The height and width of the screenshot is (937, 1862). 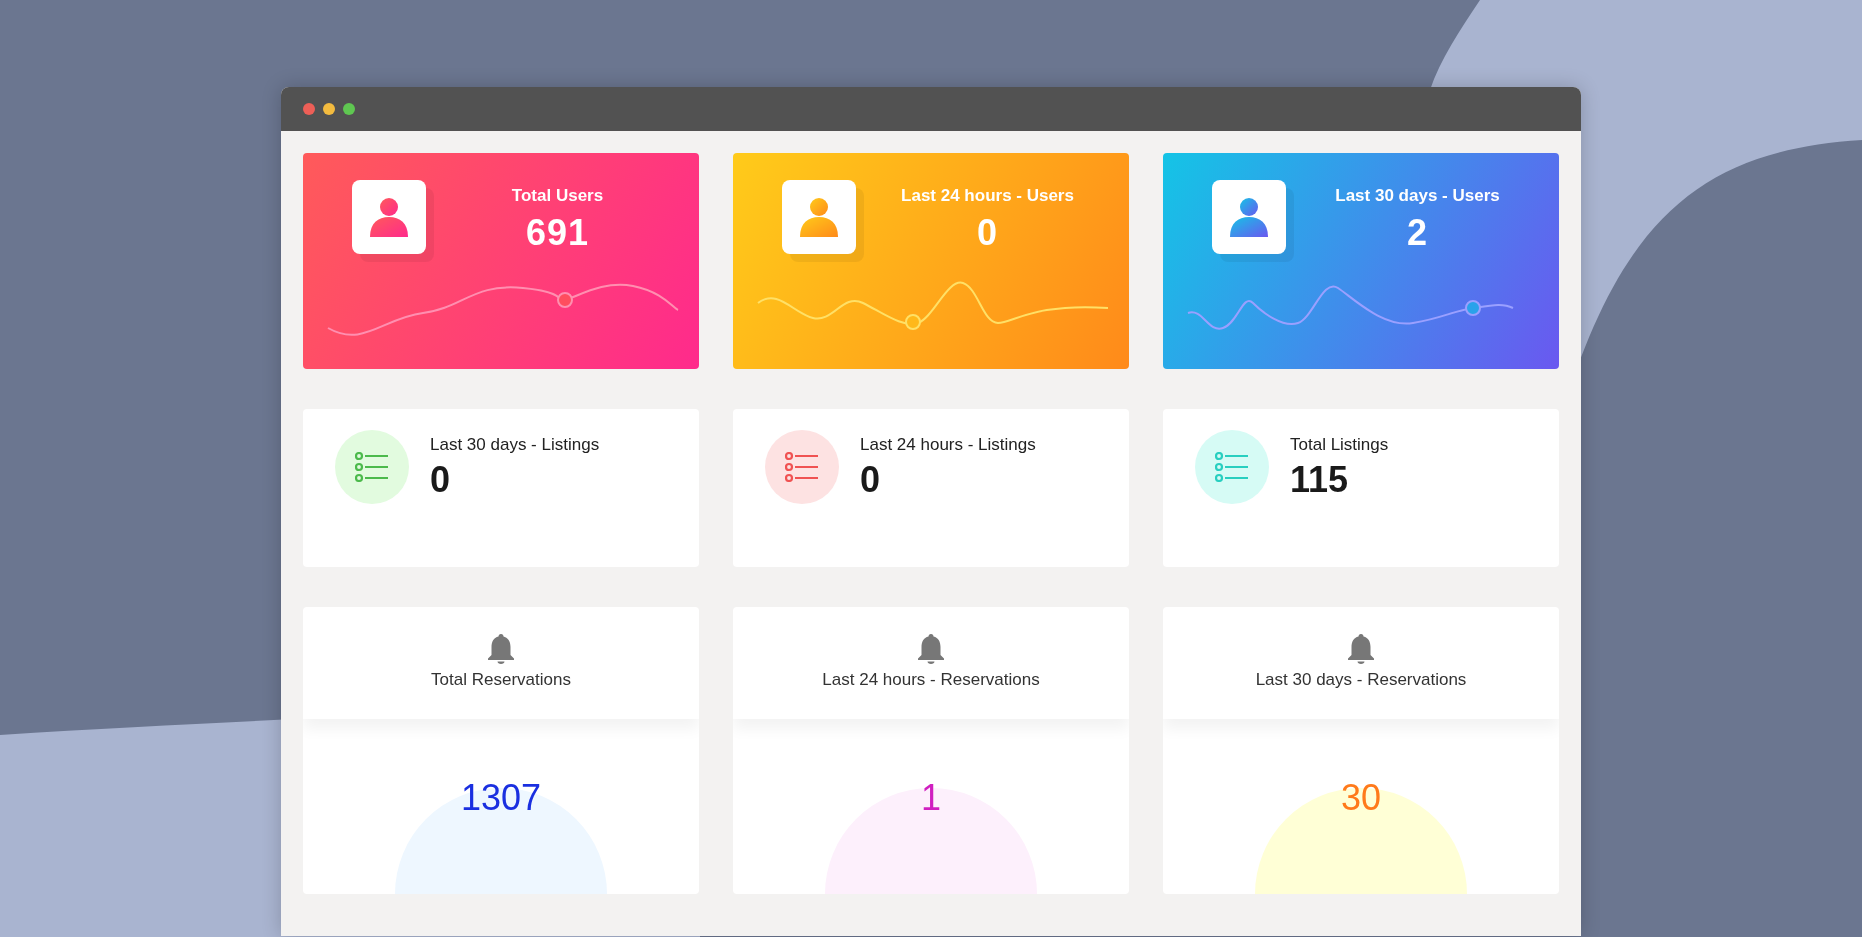 I want to click on stat-value: 1, so click(x=931, y=798).